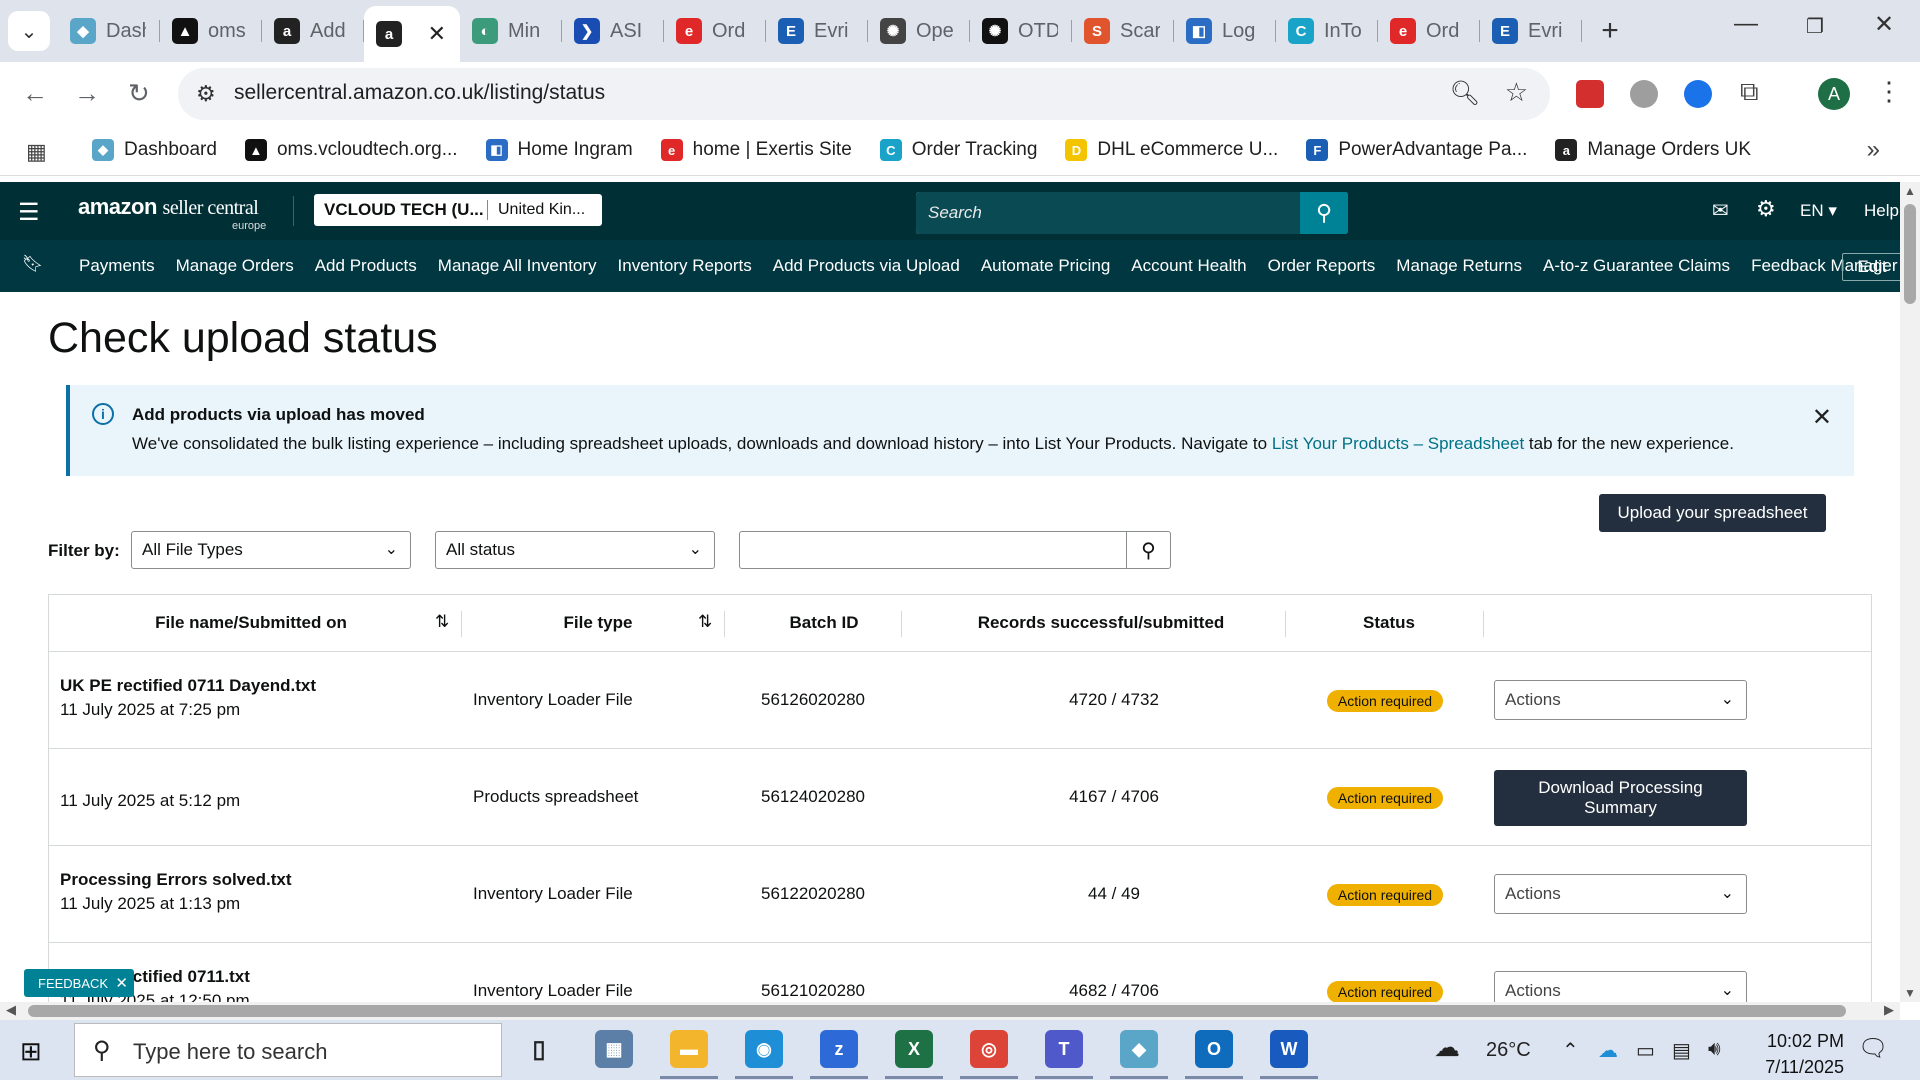 The image size is (1920, 1080). What do you see at coordinates (989, 1049) in the screenshot?
I see `chrome-icon: ◎` at bounding box center [989, 1049].